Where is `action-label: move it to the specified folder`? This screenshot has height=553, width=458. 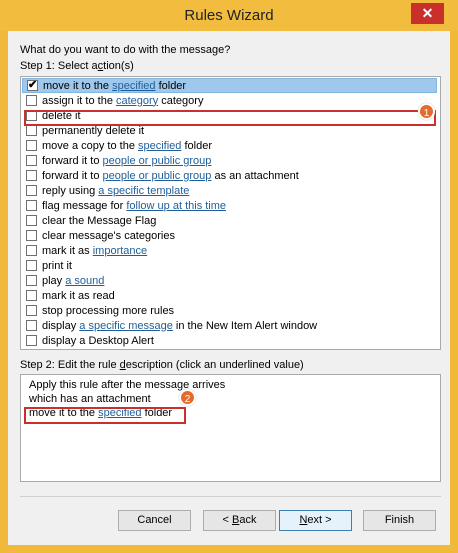
action-label: move it to the specified folder is located at coordinates (115, 85).